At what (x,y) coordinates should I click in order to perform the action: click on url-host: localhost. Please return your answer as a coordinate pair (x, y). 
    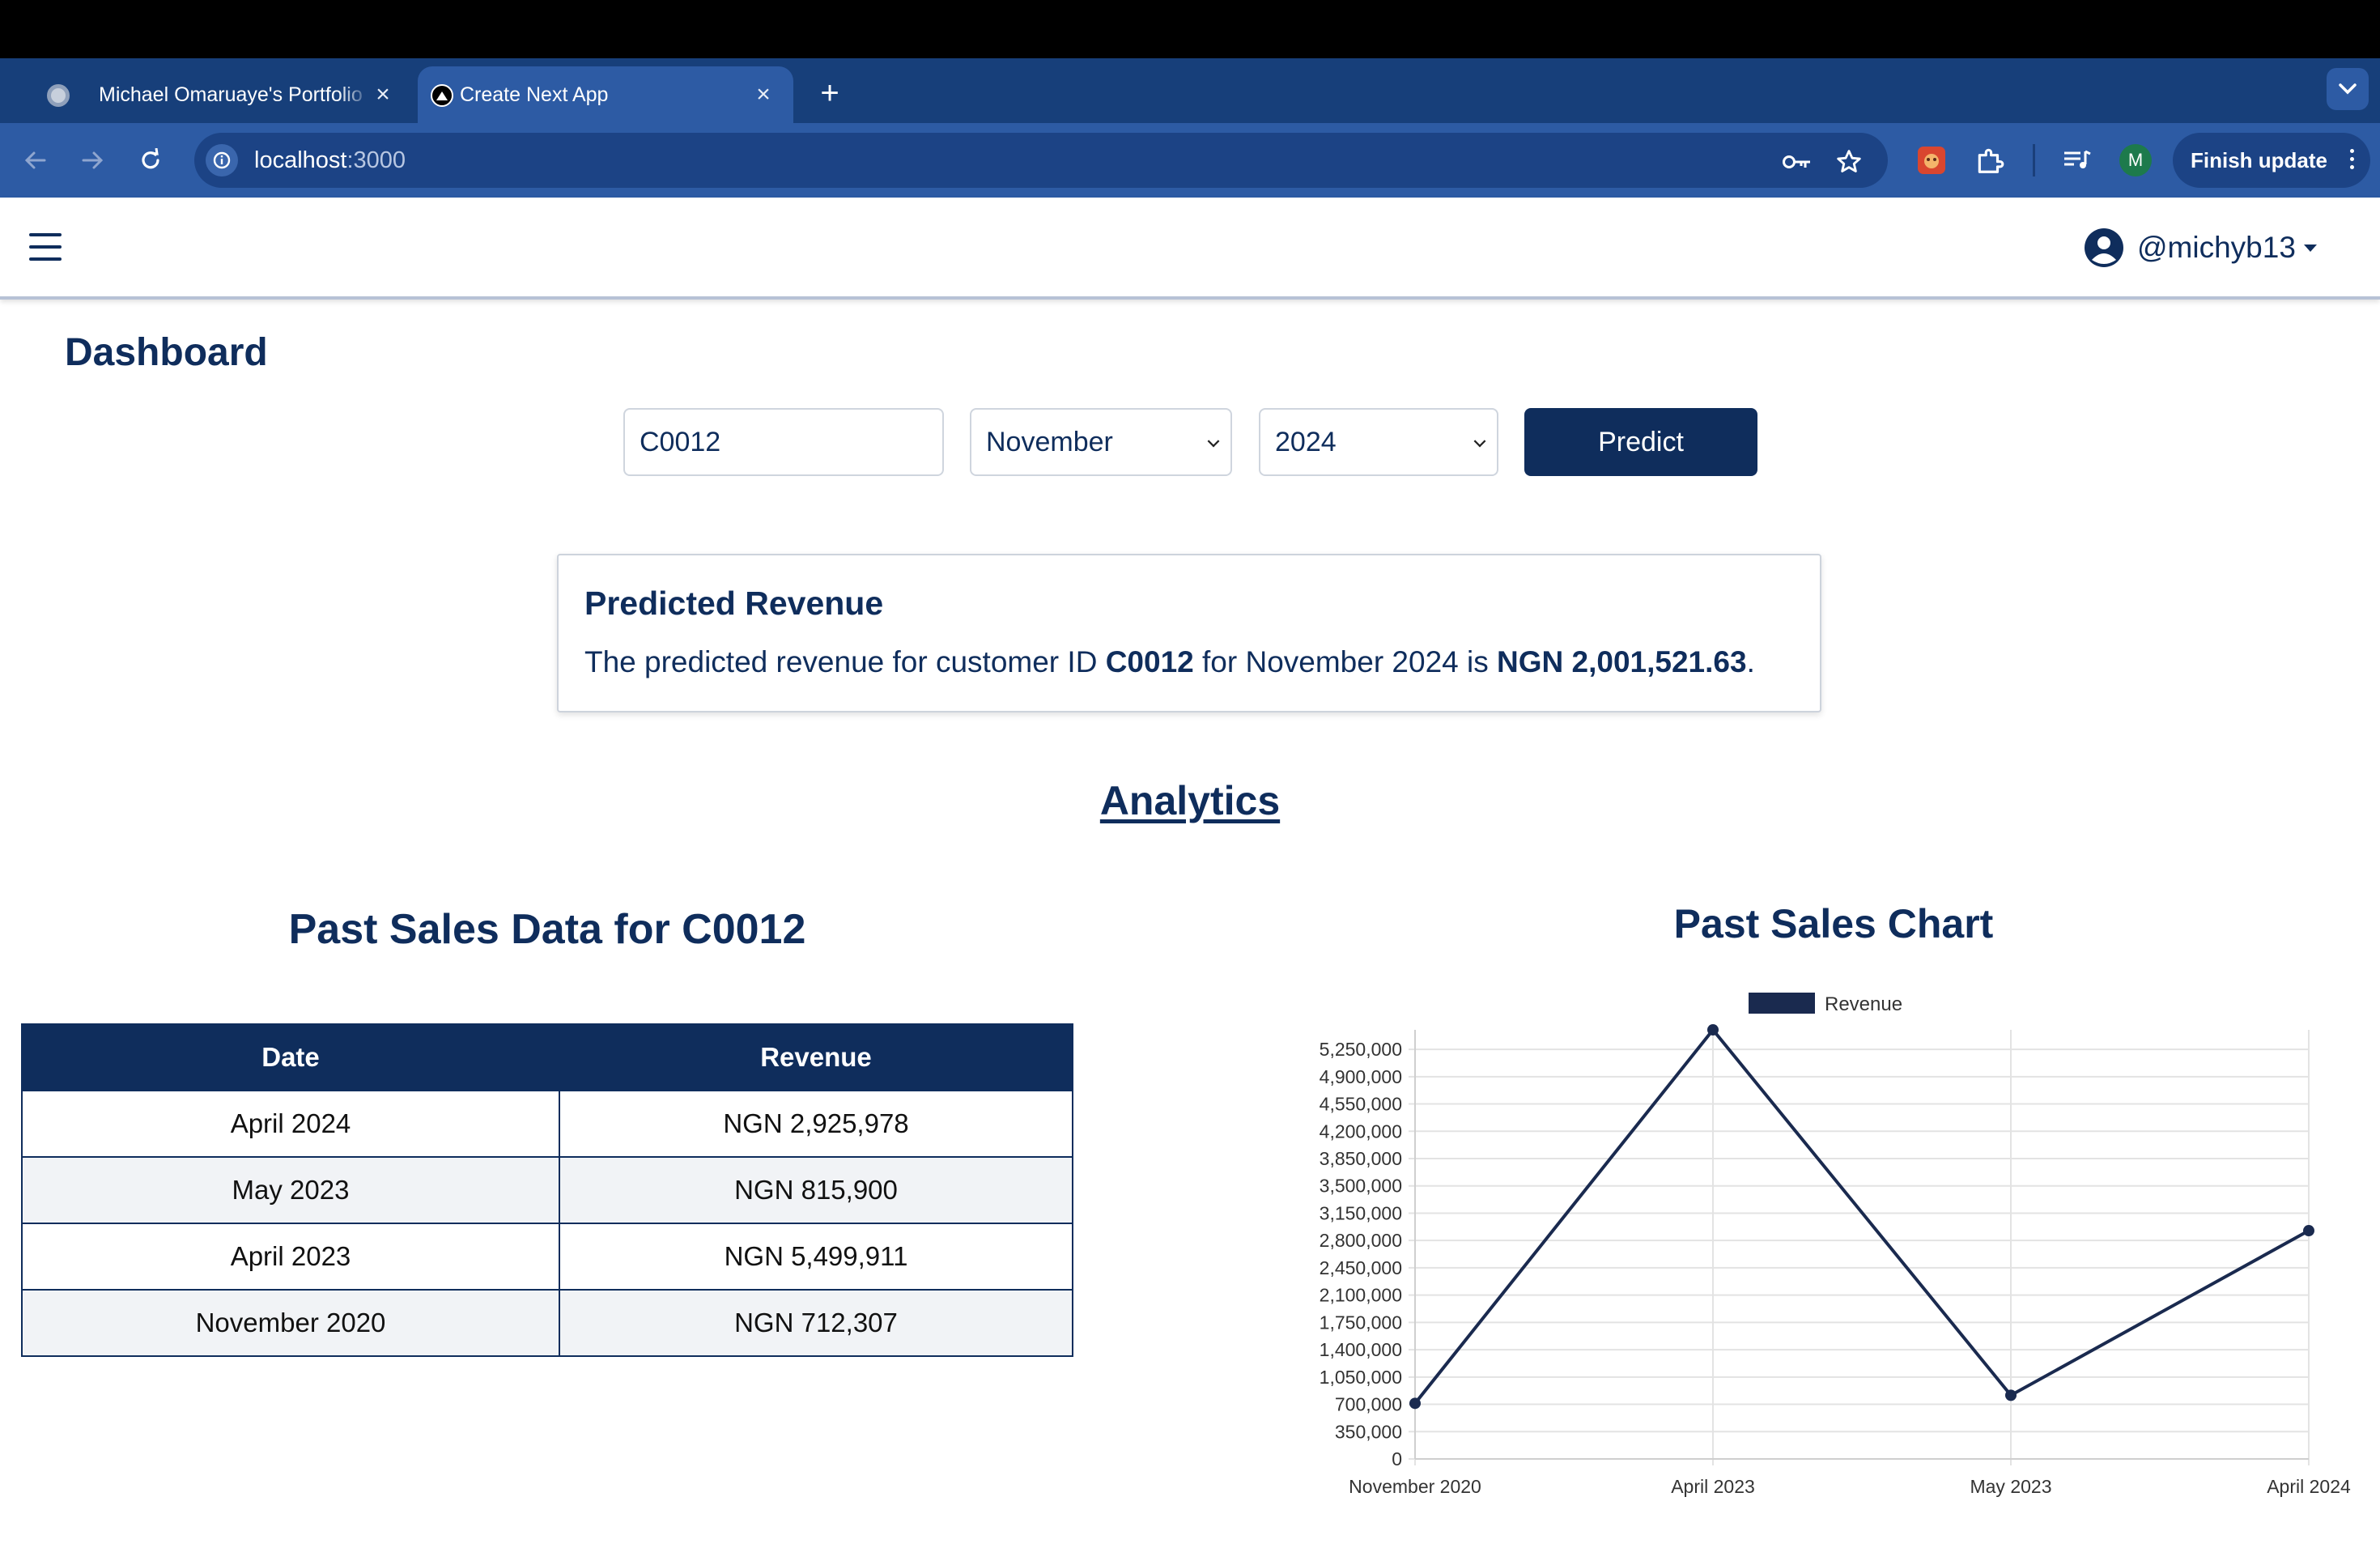
    Looking at the image, I should click on (301, 160).